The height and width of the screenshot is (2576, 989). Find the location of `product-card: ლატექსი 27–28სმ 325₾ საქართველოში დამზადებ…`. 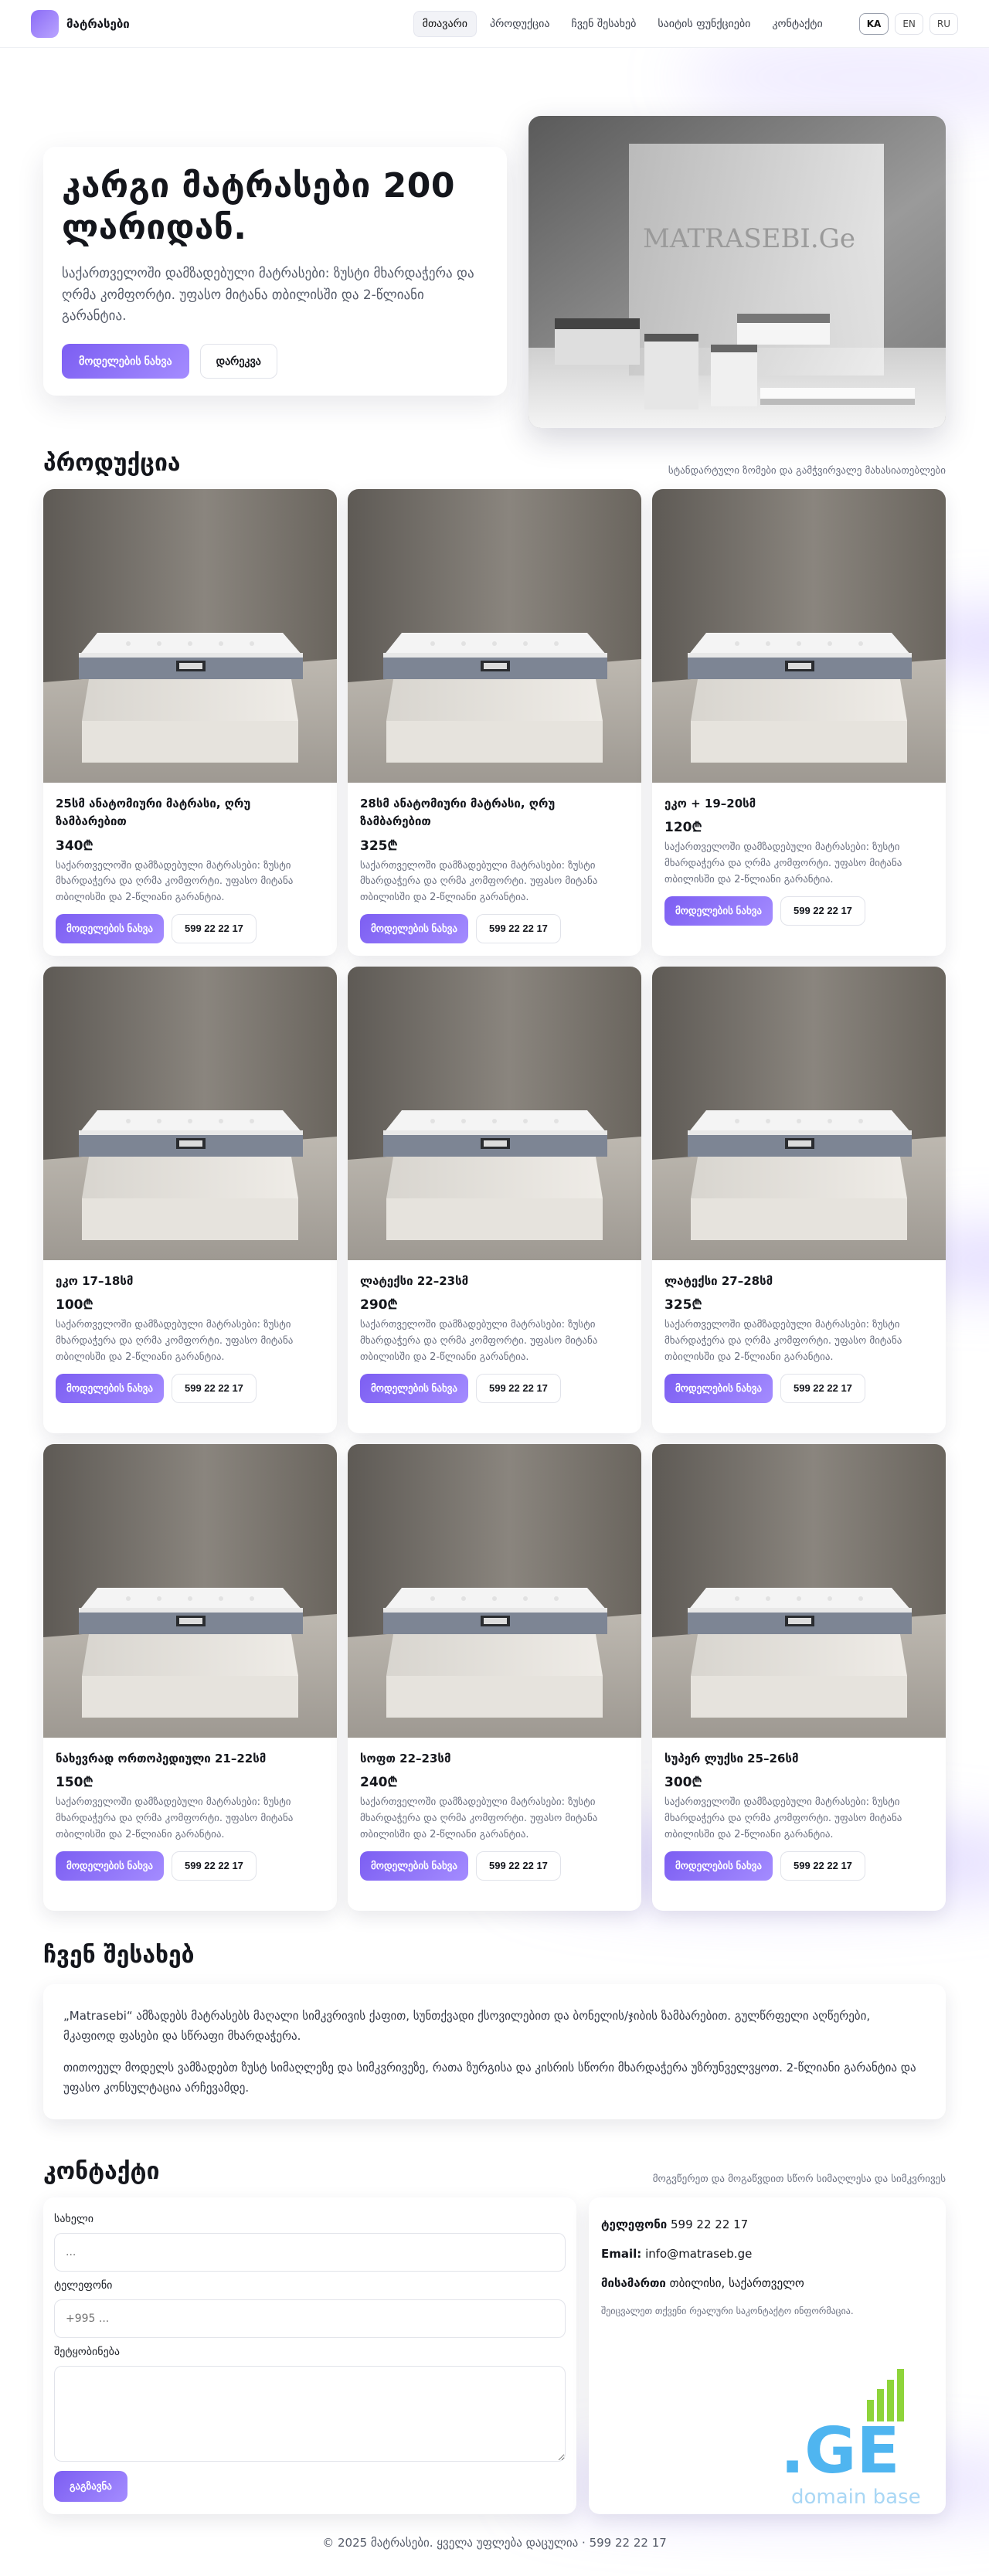

product-card: ლატექსი 27–28სმ 325₾ საქართველოში დამზადებ… is located at coordinates (799, 1200).